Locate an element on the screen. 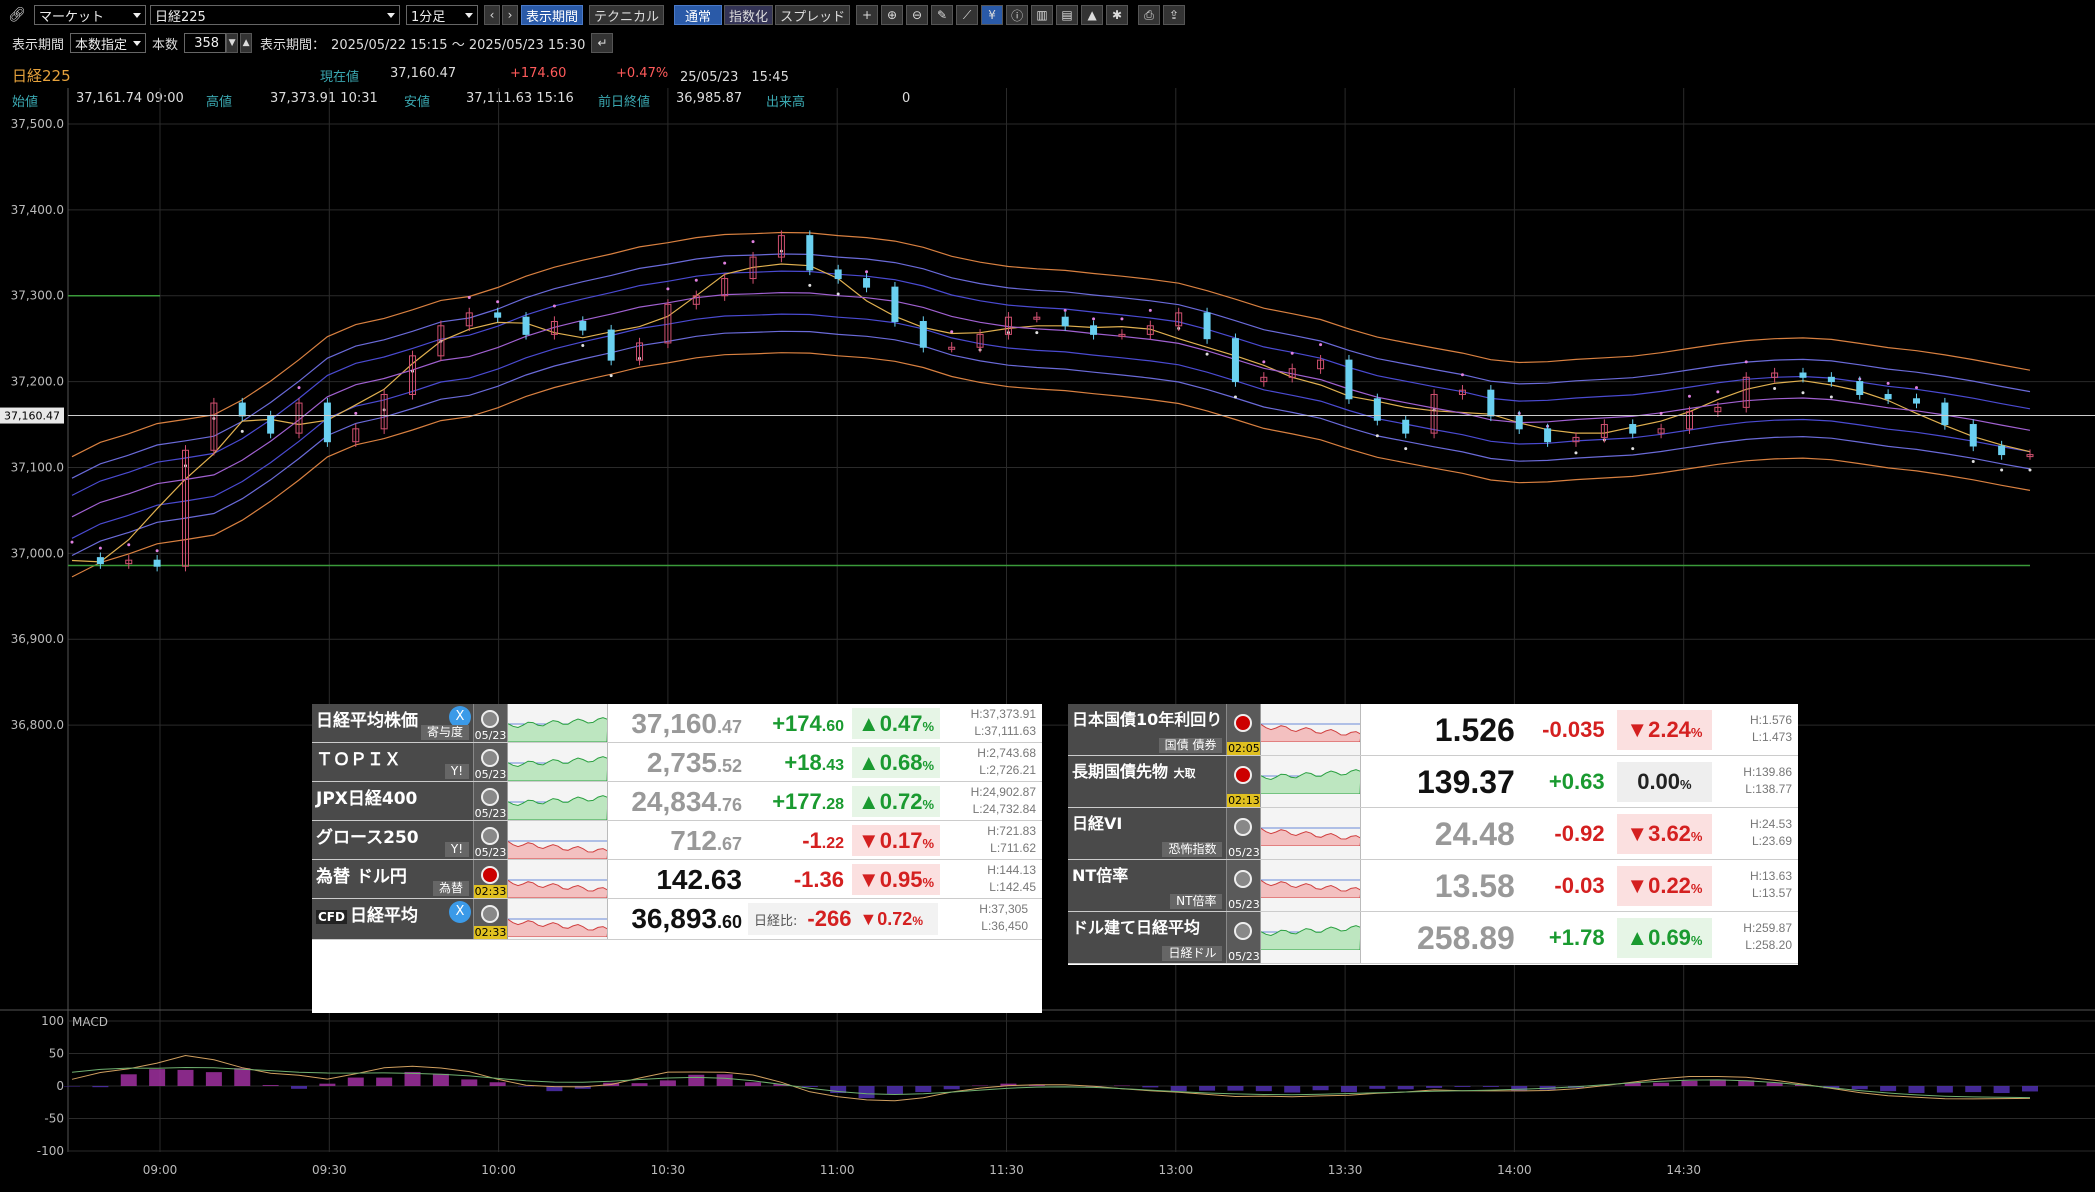  next-button: › is located at coordinates (510, 15).